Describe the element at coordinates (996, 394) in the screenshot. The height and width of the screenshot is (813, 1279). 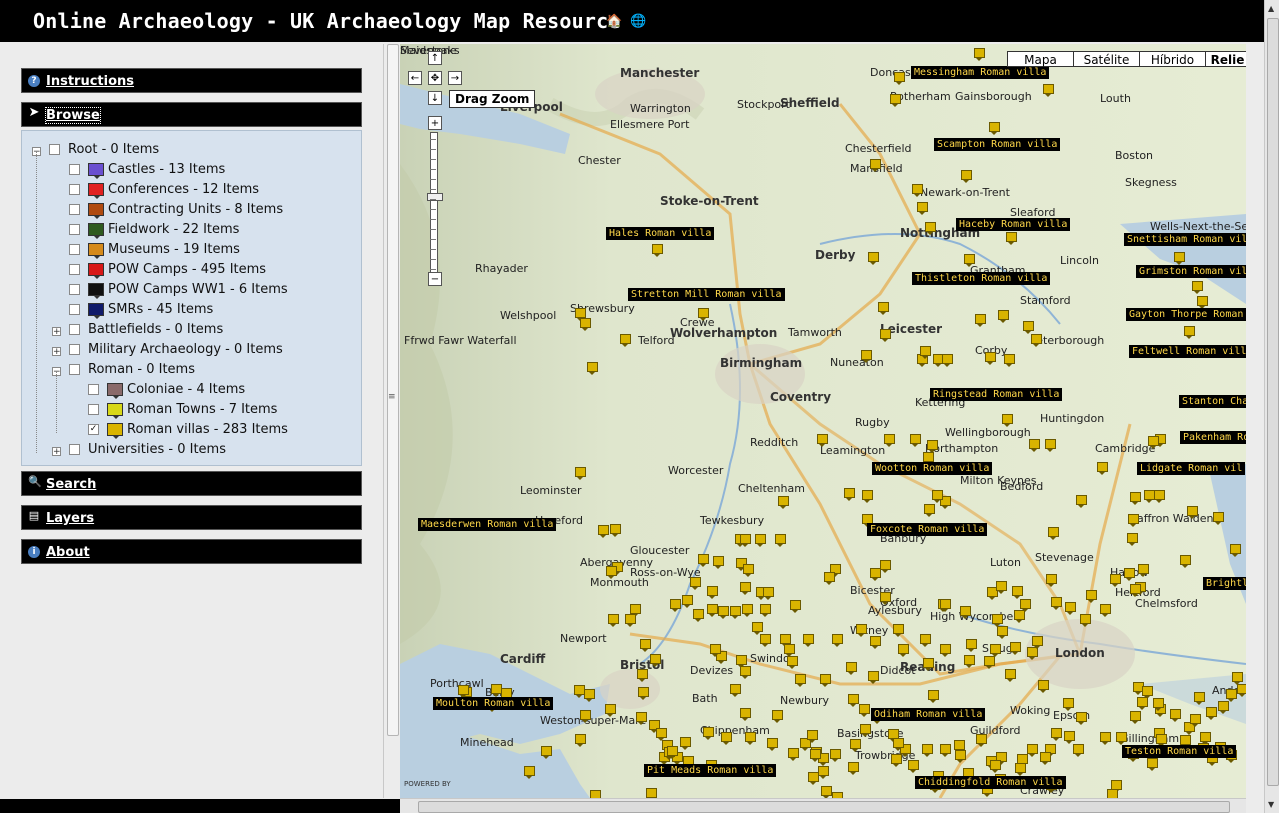
I see `villa-label: Ringstead Roman villa` at that location.